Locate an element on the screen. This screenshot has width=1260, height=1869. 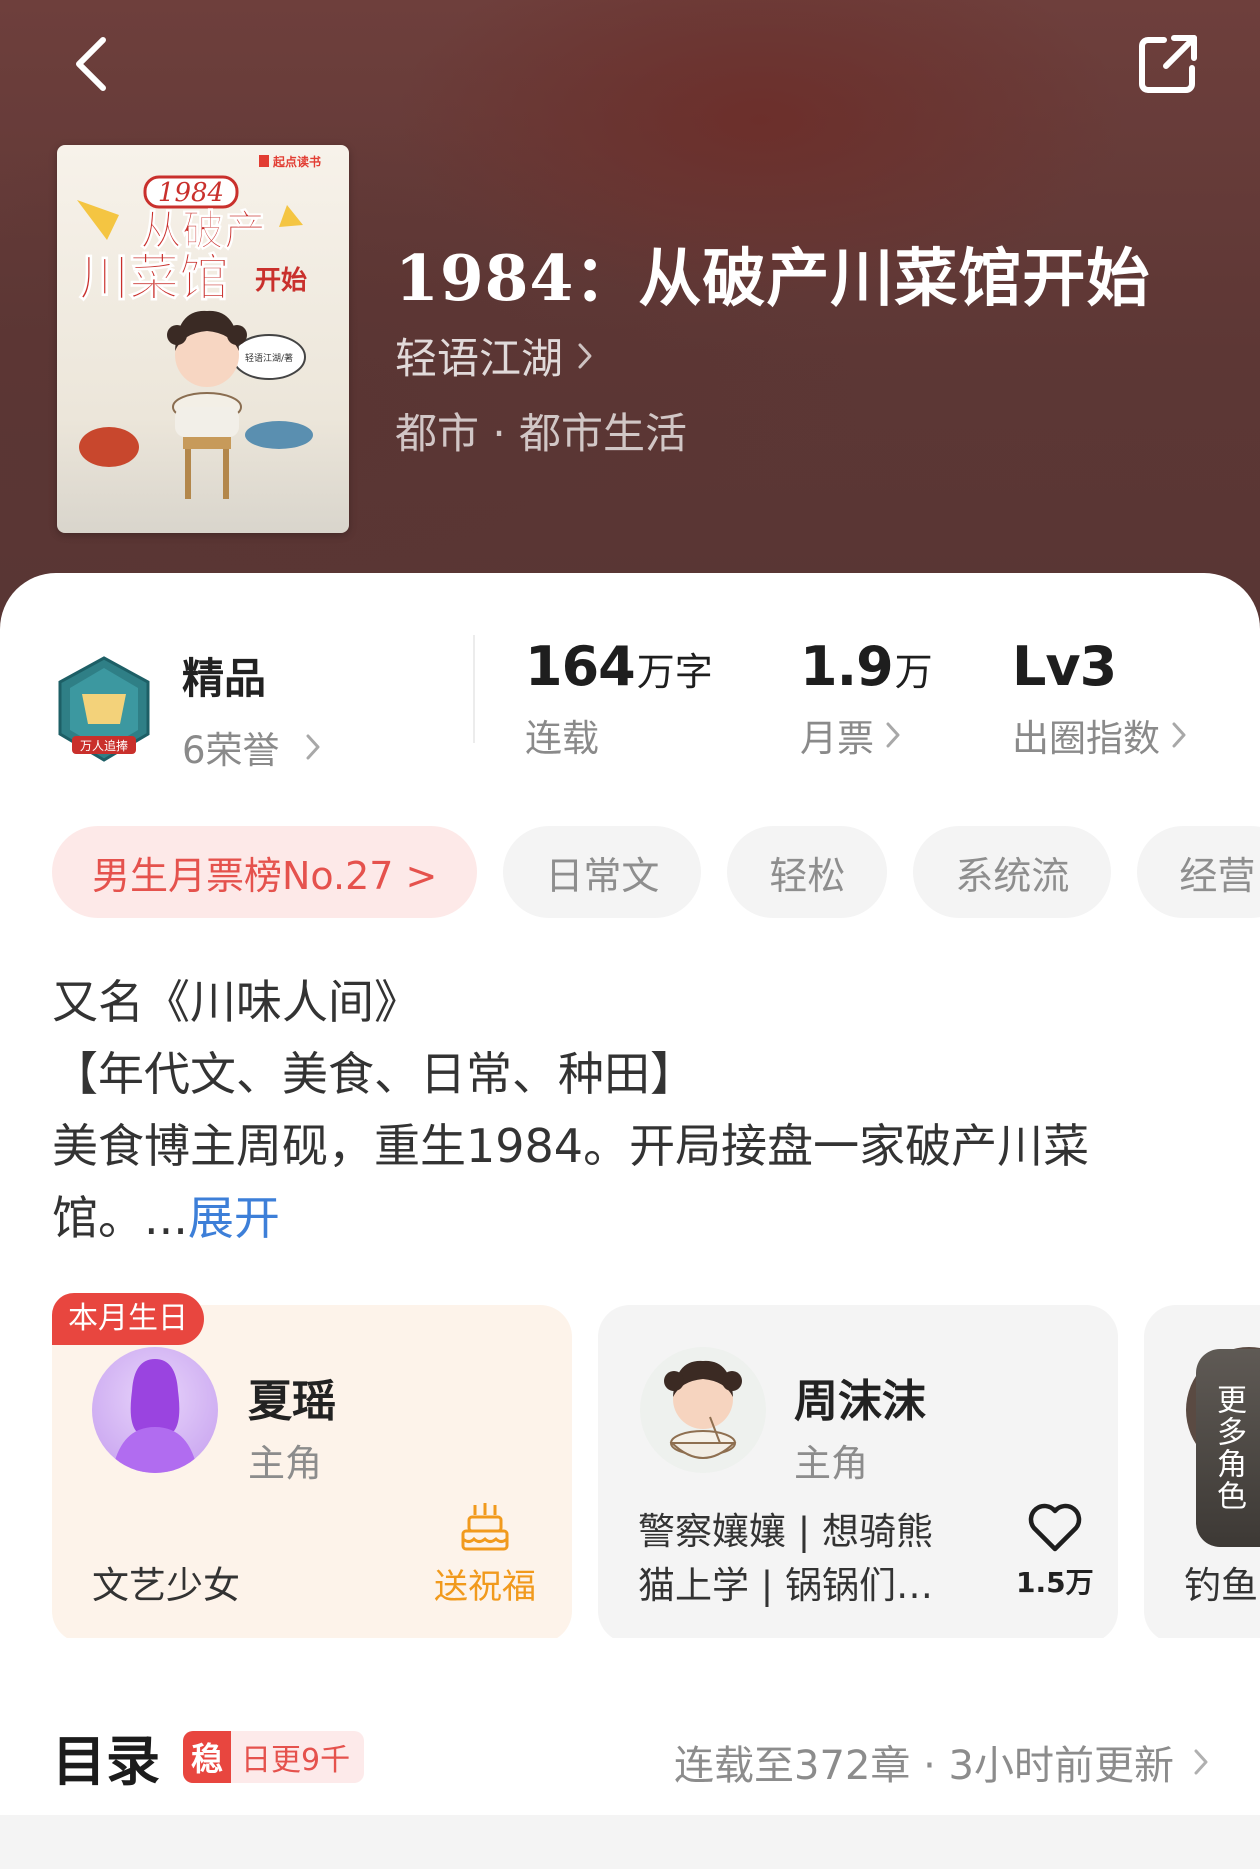
serial-status-label: 连载 is located at coordinates (562, 738).